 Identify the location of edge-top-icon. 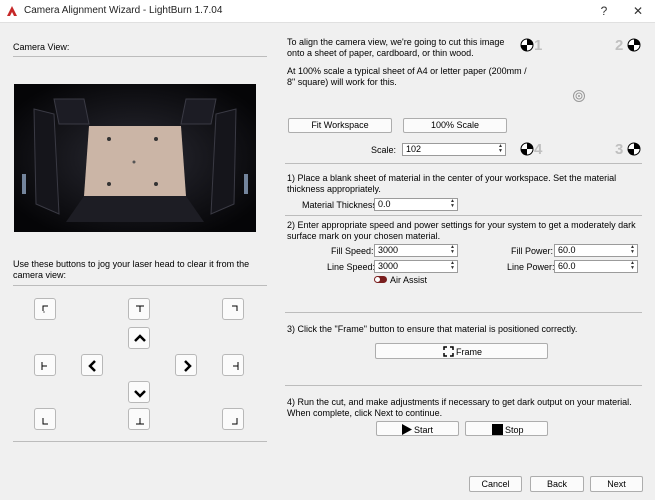
(140, 308).